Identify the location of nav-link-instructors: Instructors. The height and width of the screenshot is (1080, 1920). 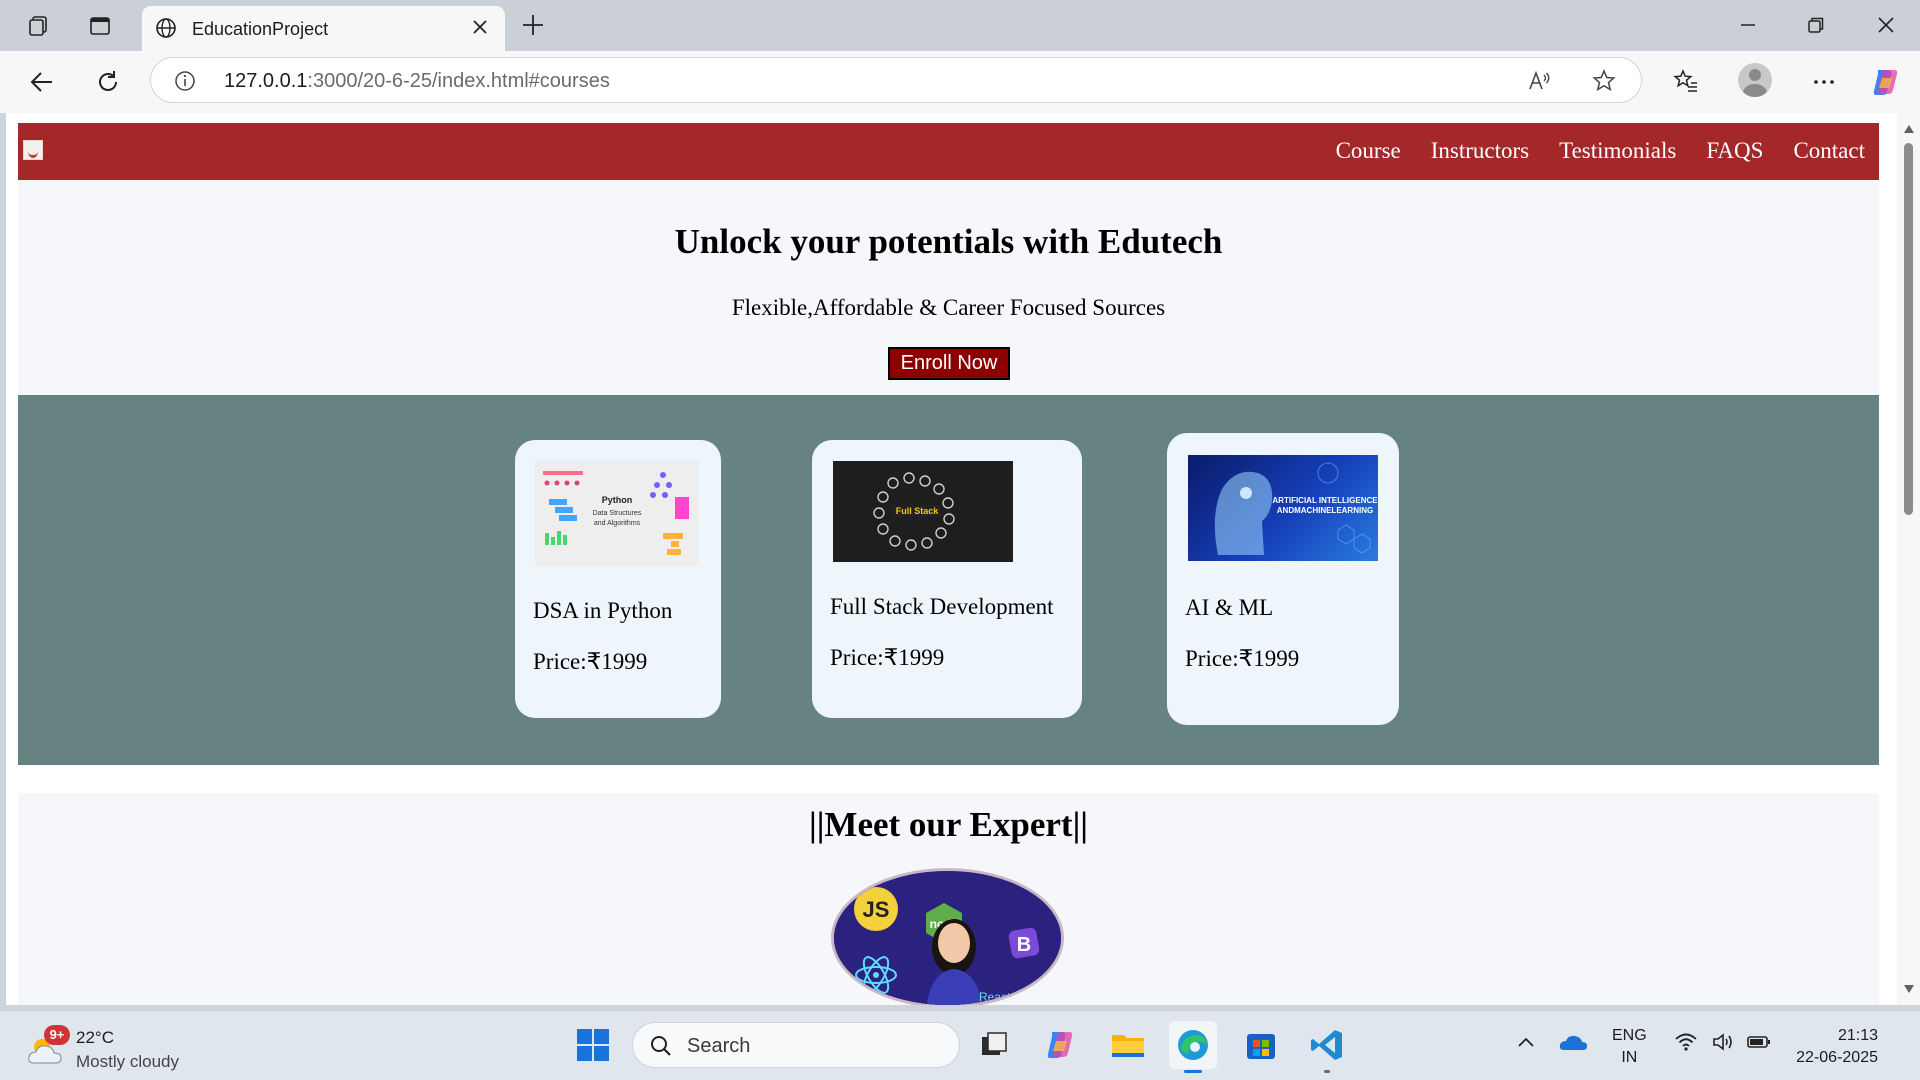
(1480, 151).